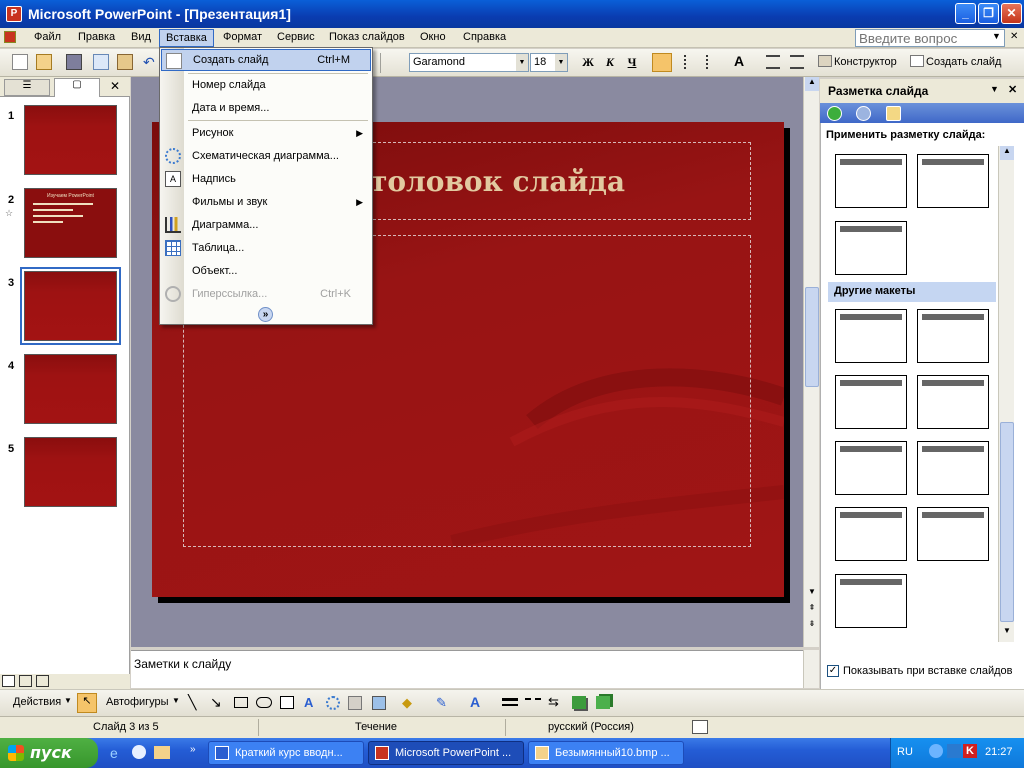  What do you see at coordinates (1011, 13) in the screenshot?
I see `close-button: ✕` at bounding box center [1011, 13].